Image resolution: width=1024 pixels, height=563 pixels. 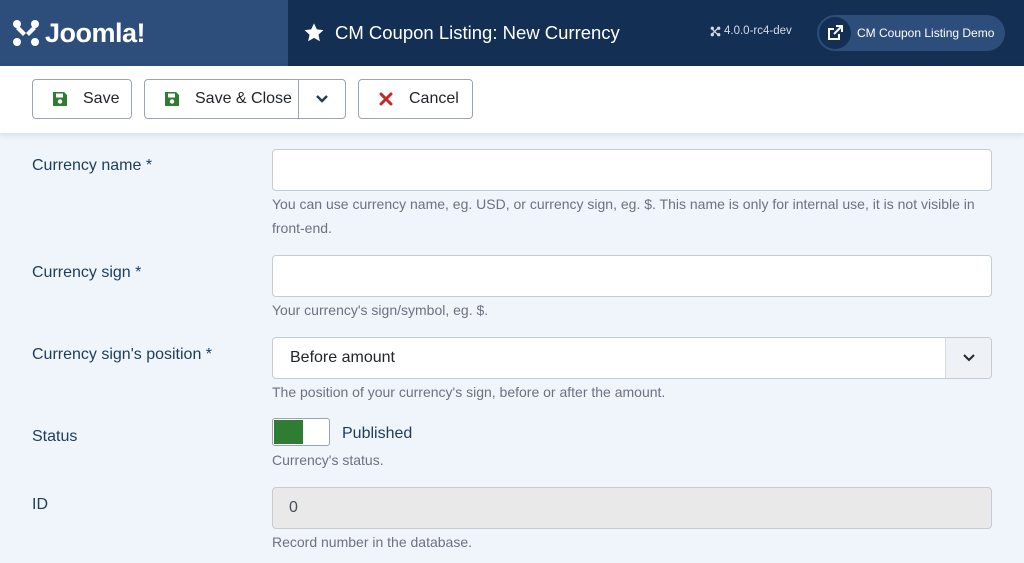 I want to click on joomla-small-icon, so click(x=715, y=31).